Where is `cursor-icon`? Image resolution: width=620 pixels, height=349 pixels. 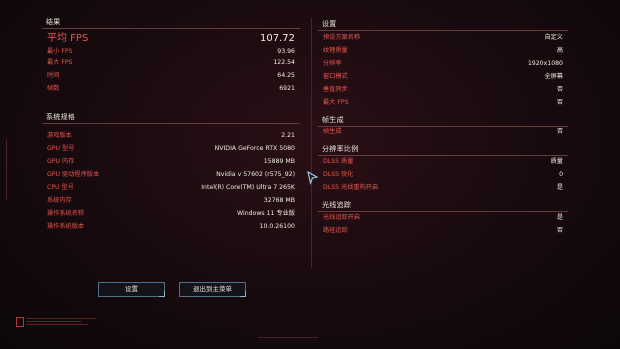 cursor-icon is located at coordinates (313, 178).